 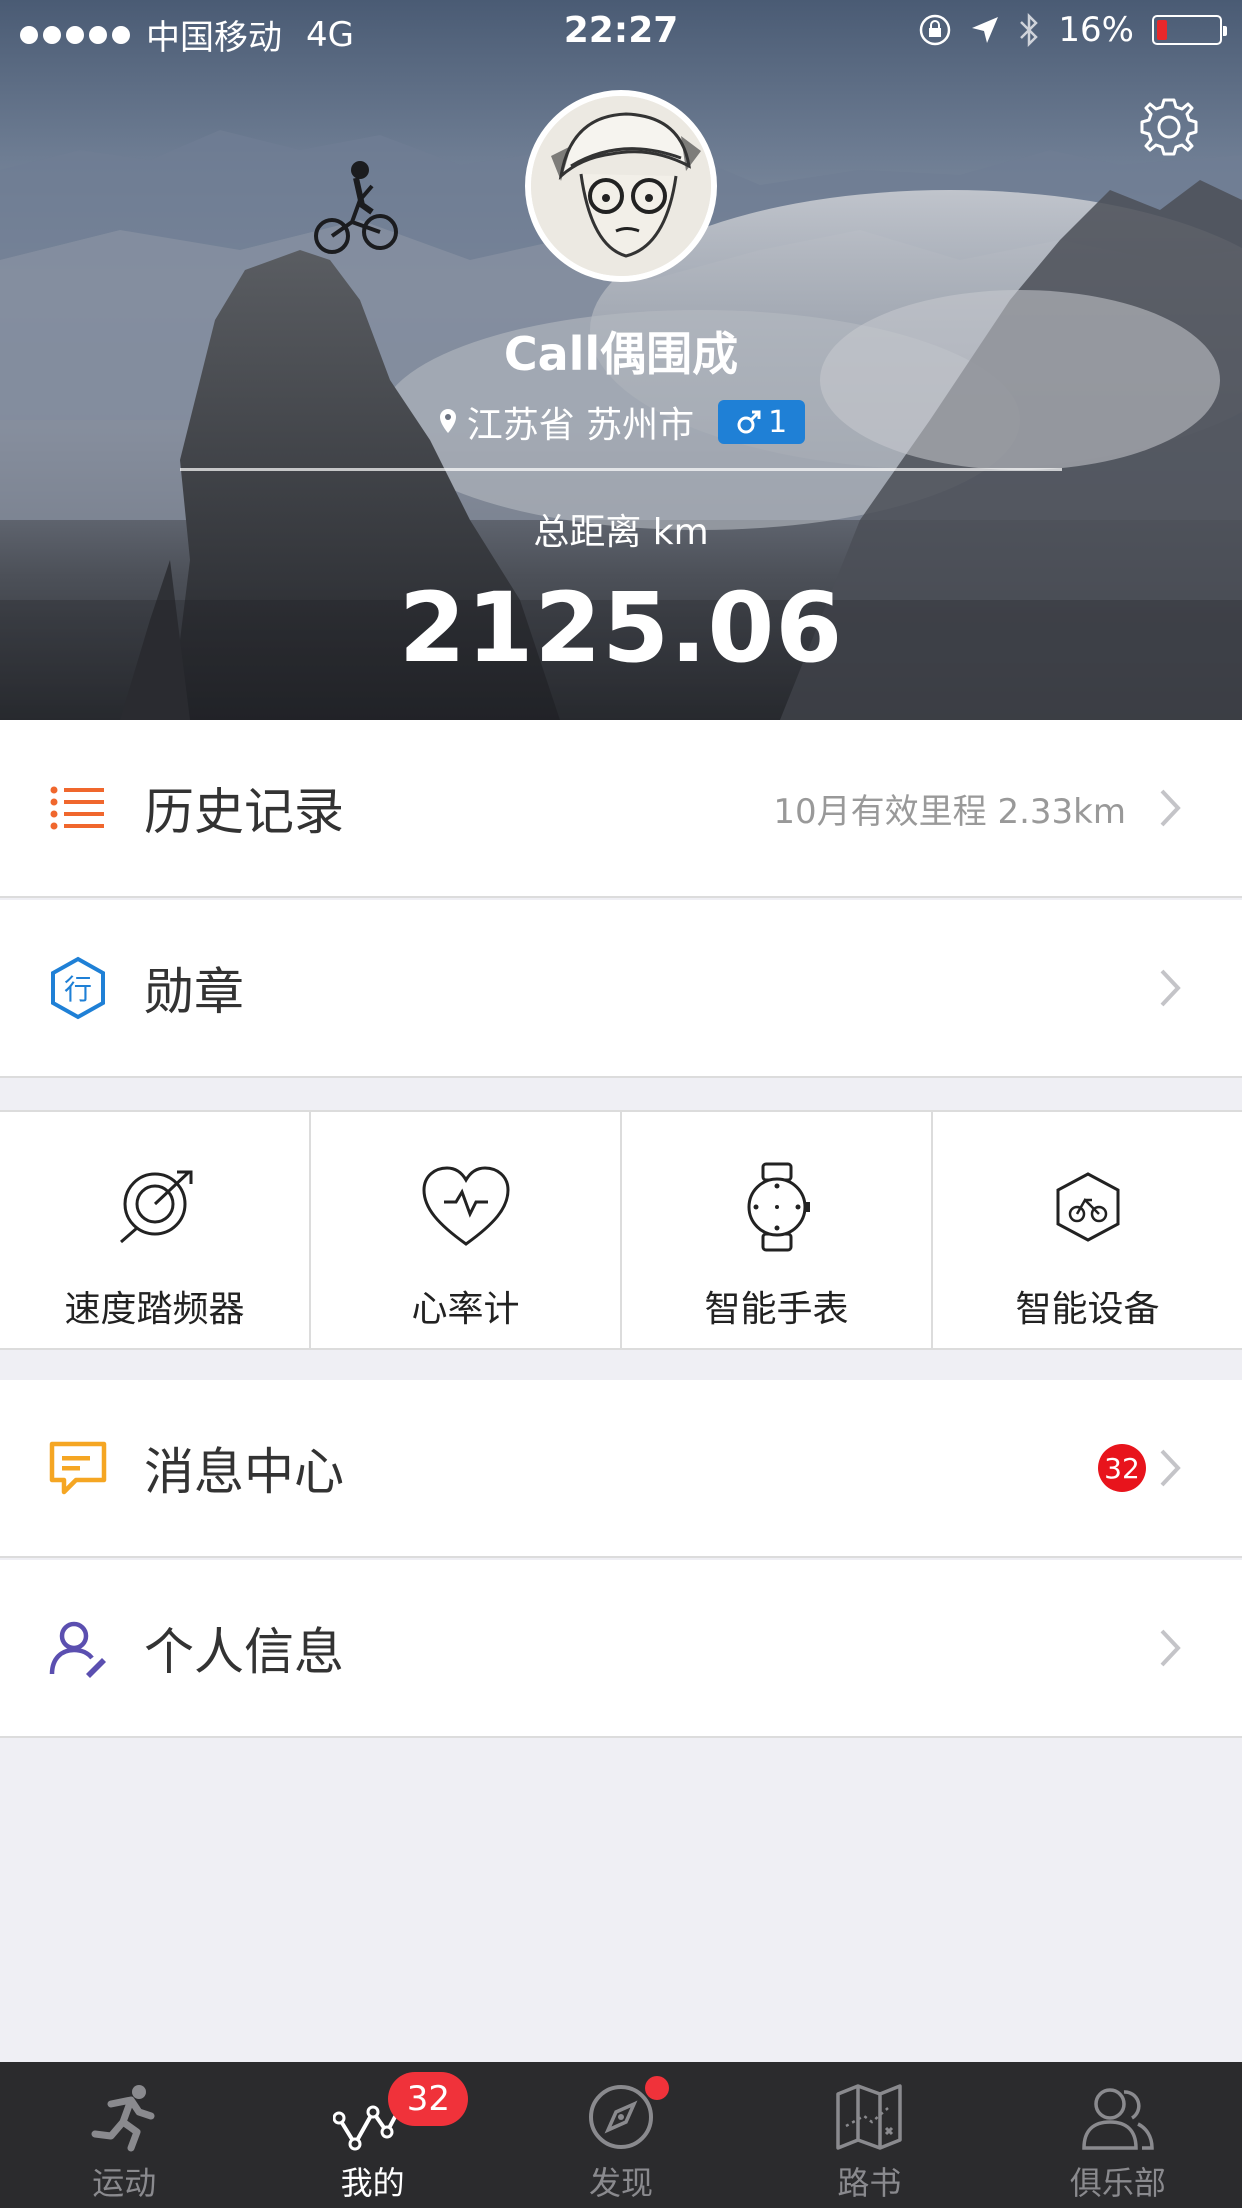 I want to click on tab-discover: 发现, so click(x=621, y=2135).